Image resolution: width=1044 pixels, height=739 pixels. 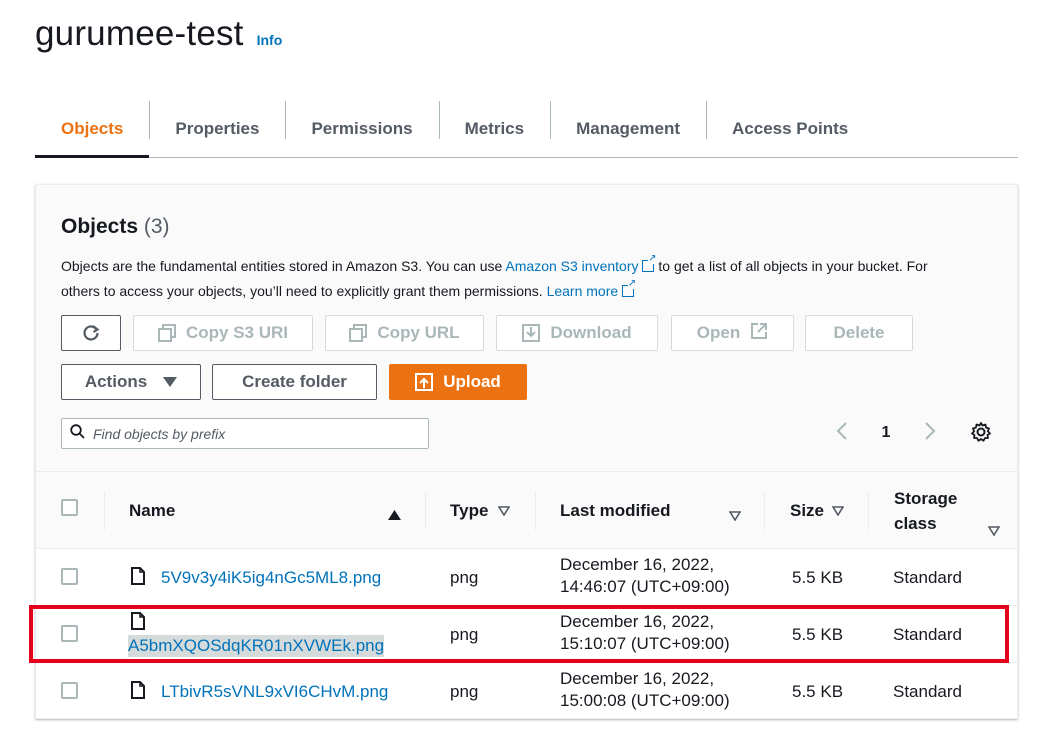 I want to click on create-folder-button: Create folder, so click(x=294, y=382).